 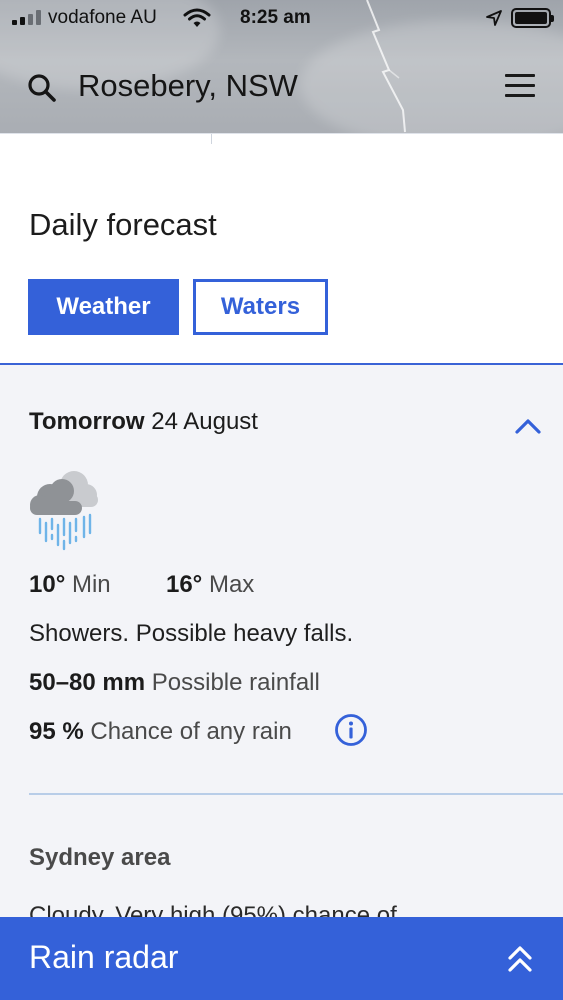 What do you see at coordinates (87, 421) in the screenshot?
I see `day-name: Tomorrow` at bounding box center [87, 421].